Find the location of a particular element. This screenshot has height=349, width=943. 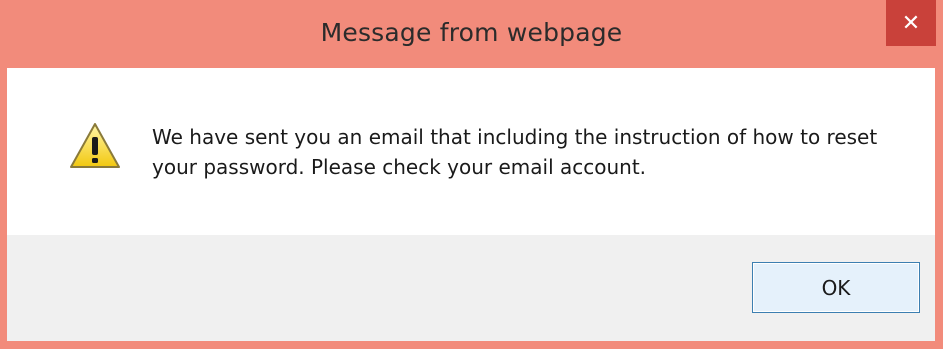

close-icon: ✕ is located at coordinates (911, 23).